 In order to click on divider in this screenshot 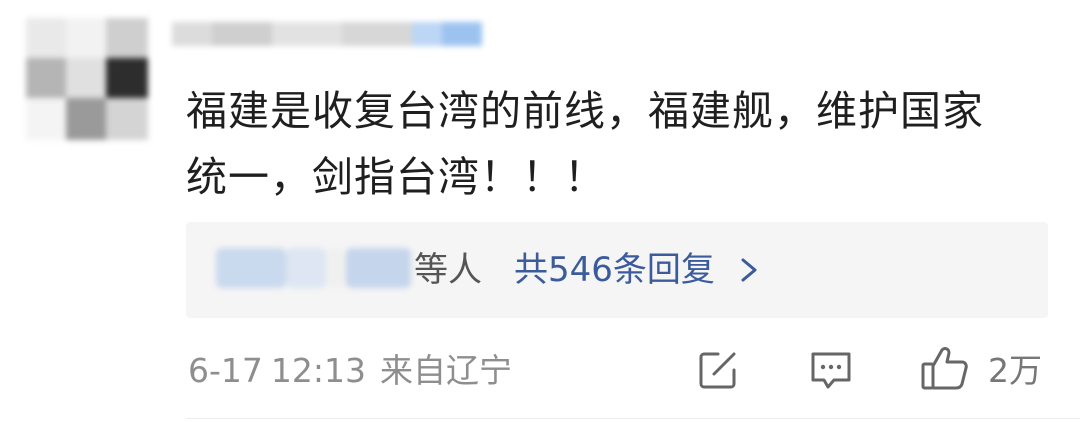, I will do `click(633, 418)`.